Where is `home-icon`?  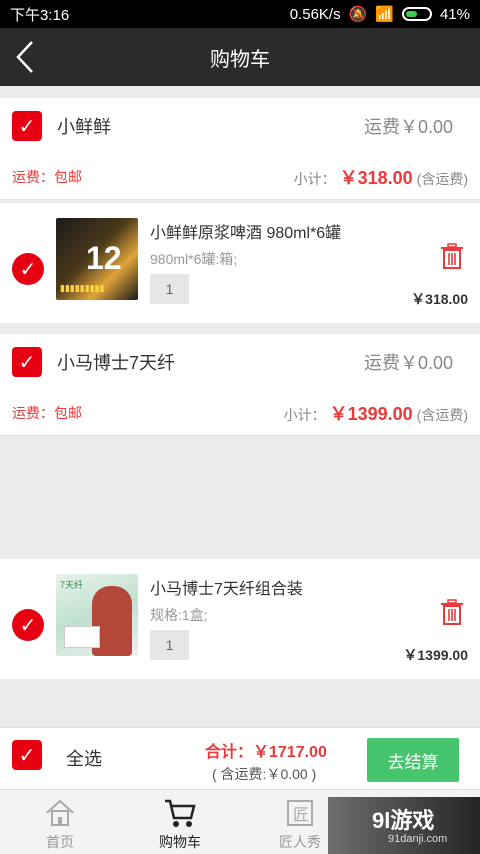
home-icon is located at coordinates (60, 815).